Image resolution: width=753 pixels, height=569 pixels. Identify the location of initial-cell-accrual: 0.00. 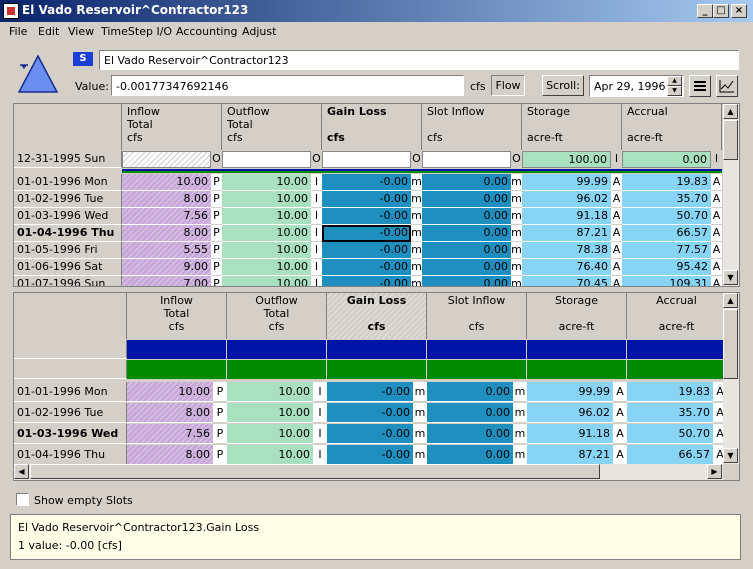
(666, 159).